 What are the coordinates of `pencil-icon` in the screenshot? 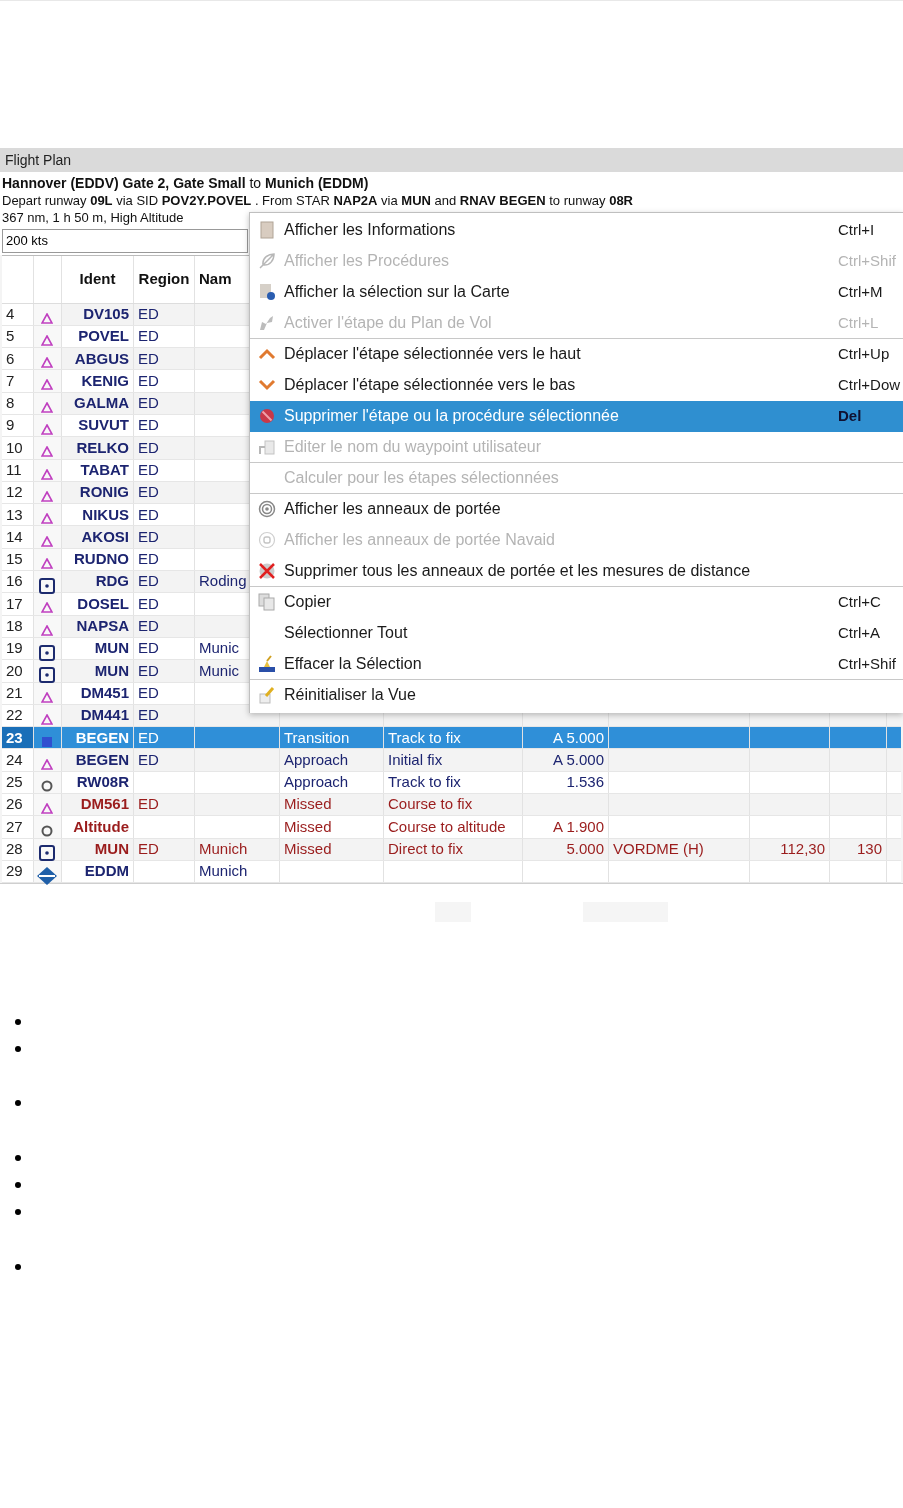 It's located at (267, 695).